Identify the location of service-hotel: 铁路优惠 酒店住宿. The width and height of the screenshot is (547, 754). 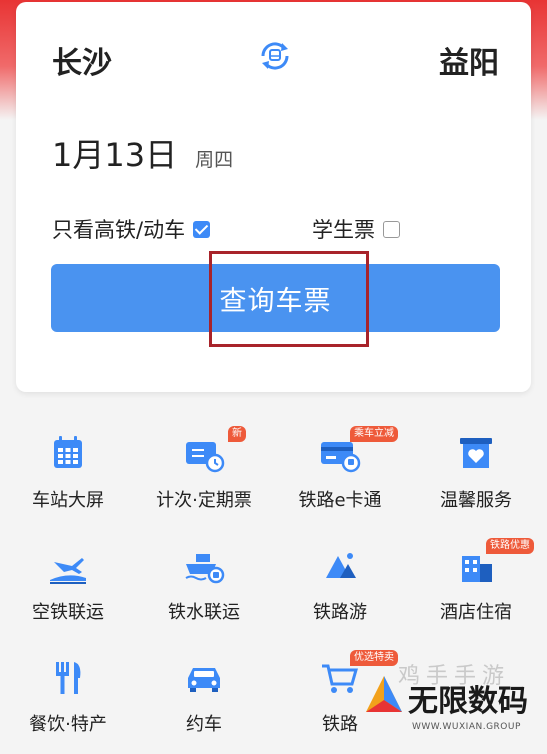
(476, 587).